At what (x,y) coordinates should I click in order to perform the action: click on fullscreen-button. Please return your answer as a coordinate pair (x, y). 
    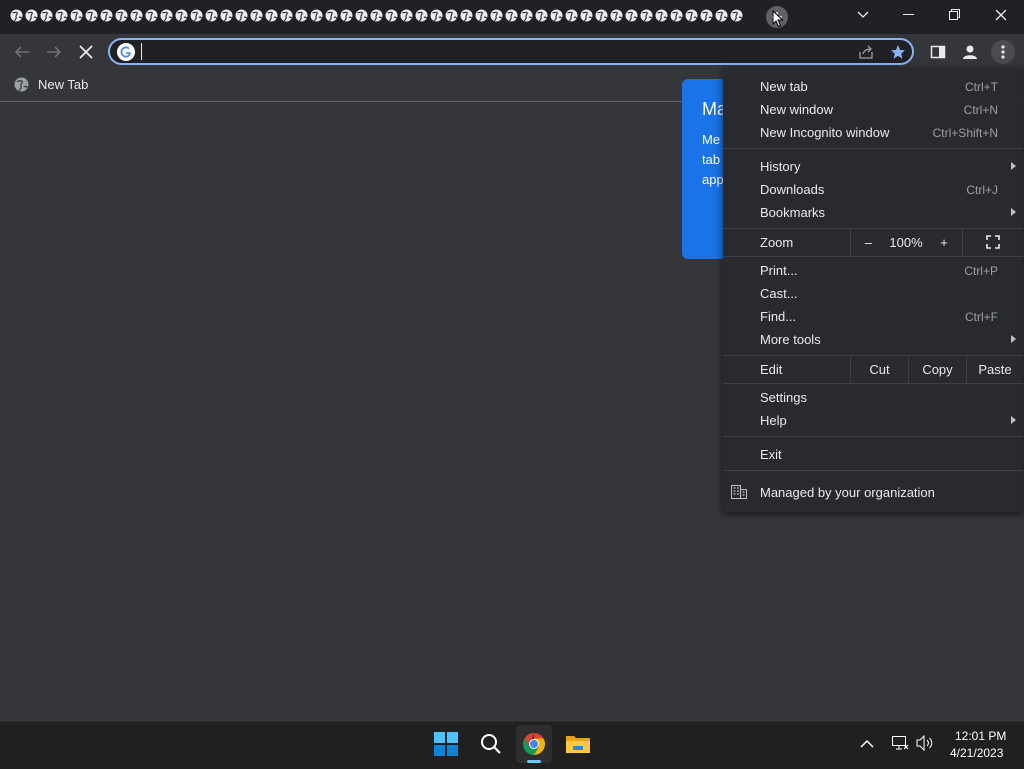
    Looking at the image, I should click on (992, 242).